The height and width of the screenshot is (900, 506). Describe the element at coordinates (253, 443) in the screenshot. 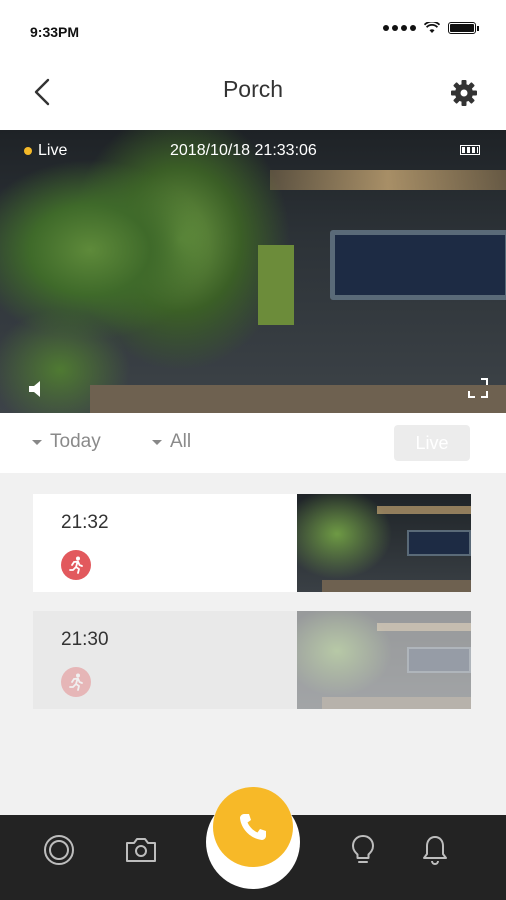

I see `filter-bar: Today All Live` at that location.